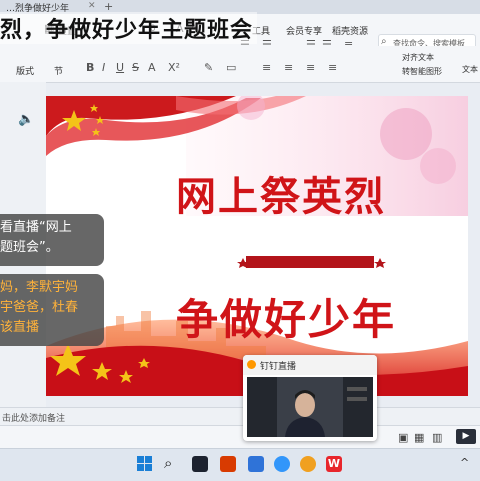  What do you see at coordinates (39, 287) in the screenshot?
I see `chat-message-2-line-1: 妈，李默宇妈` at bounding box center [39, 287].